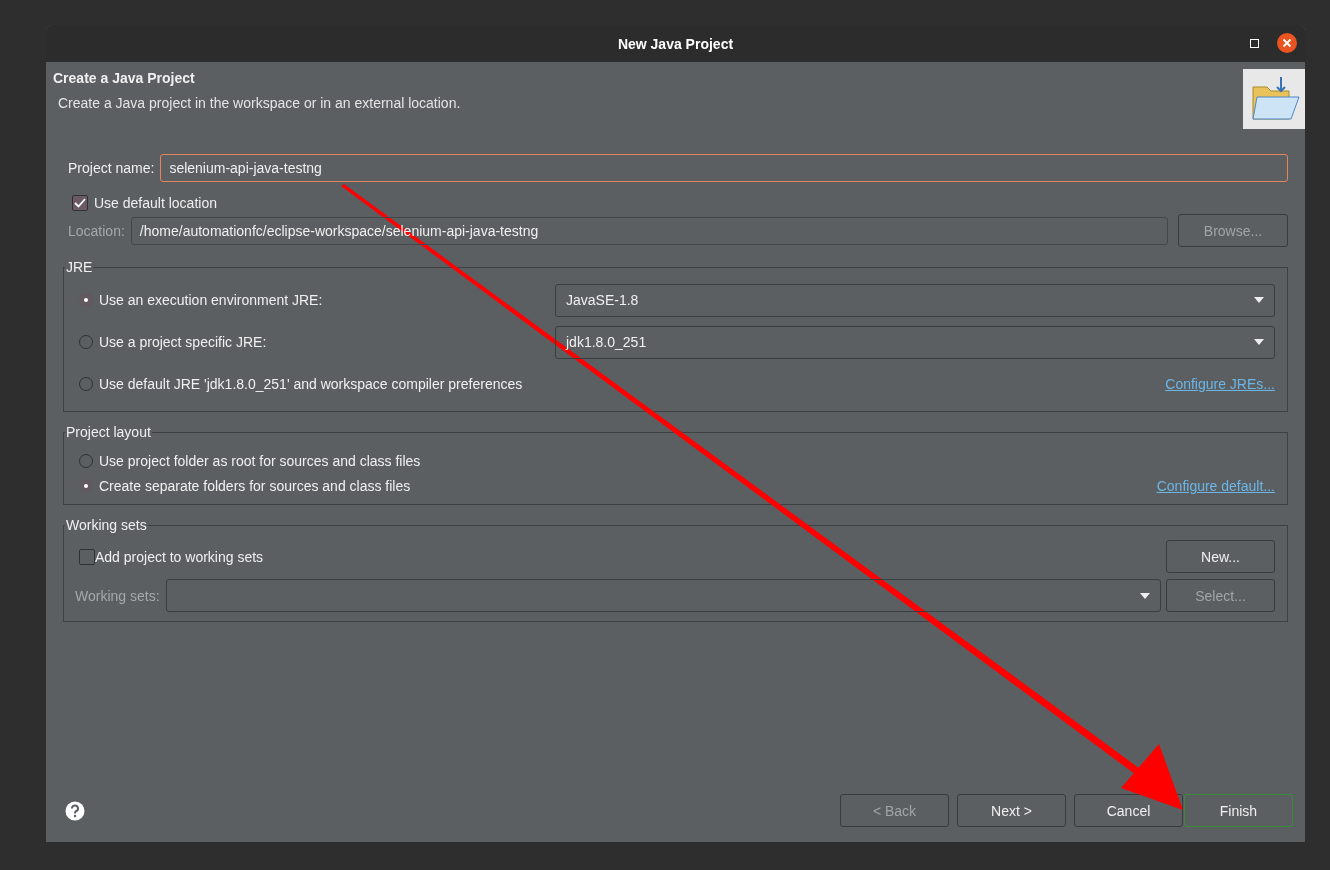 Image resolution: width=1330 pixels, height=870 pixels. I want to click on working-sets-label: Working sets:, so click(117, 595).